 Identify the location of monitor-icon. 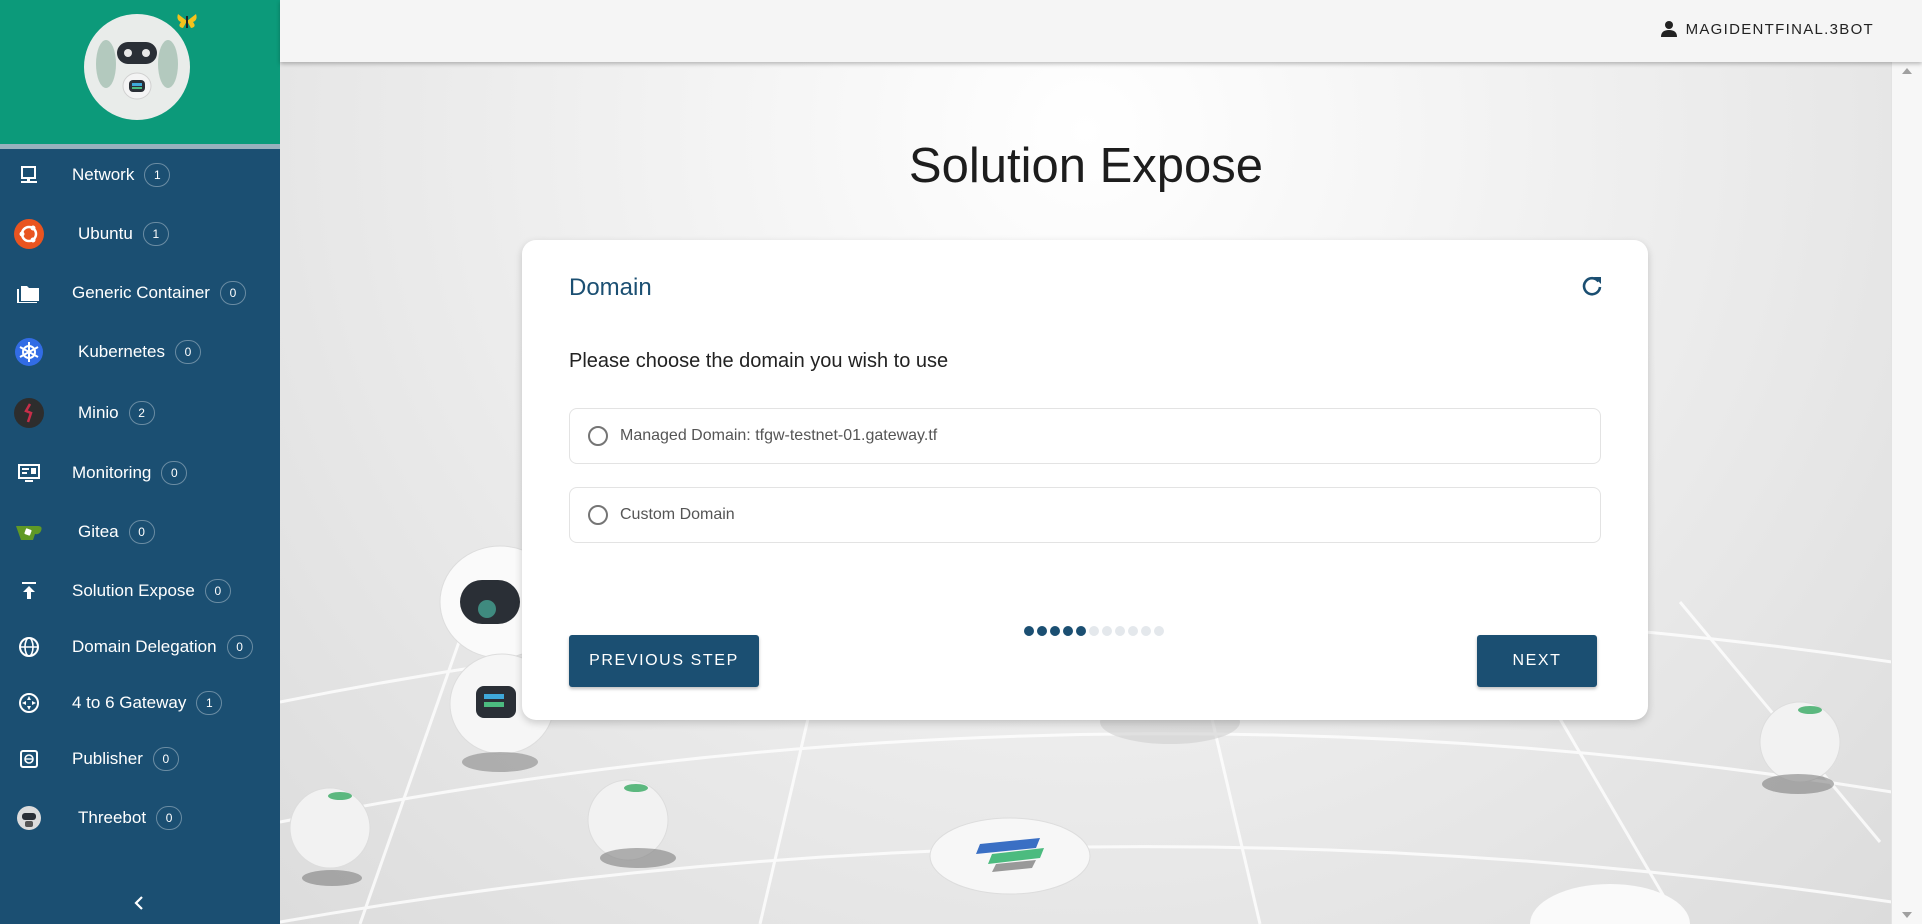
(29, 473).